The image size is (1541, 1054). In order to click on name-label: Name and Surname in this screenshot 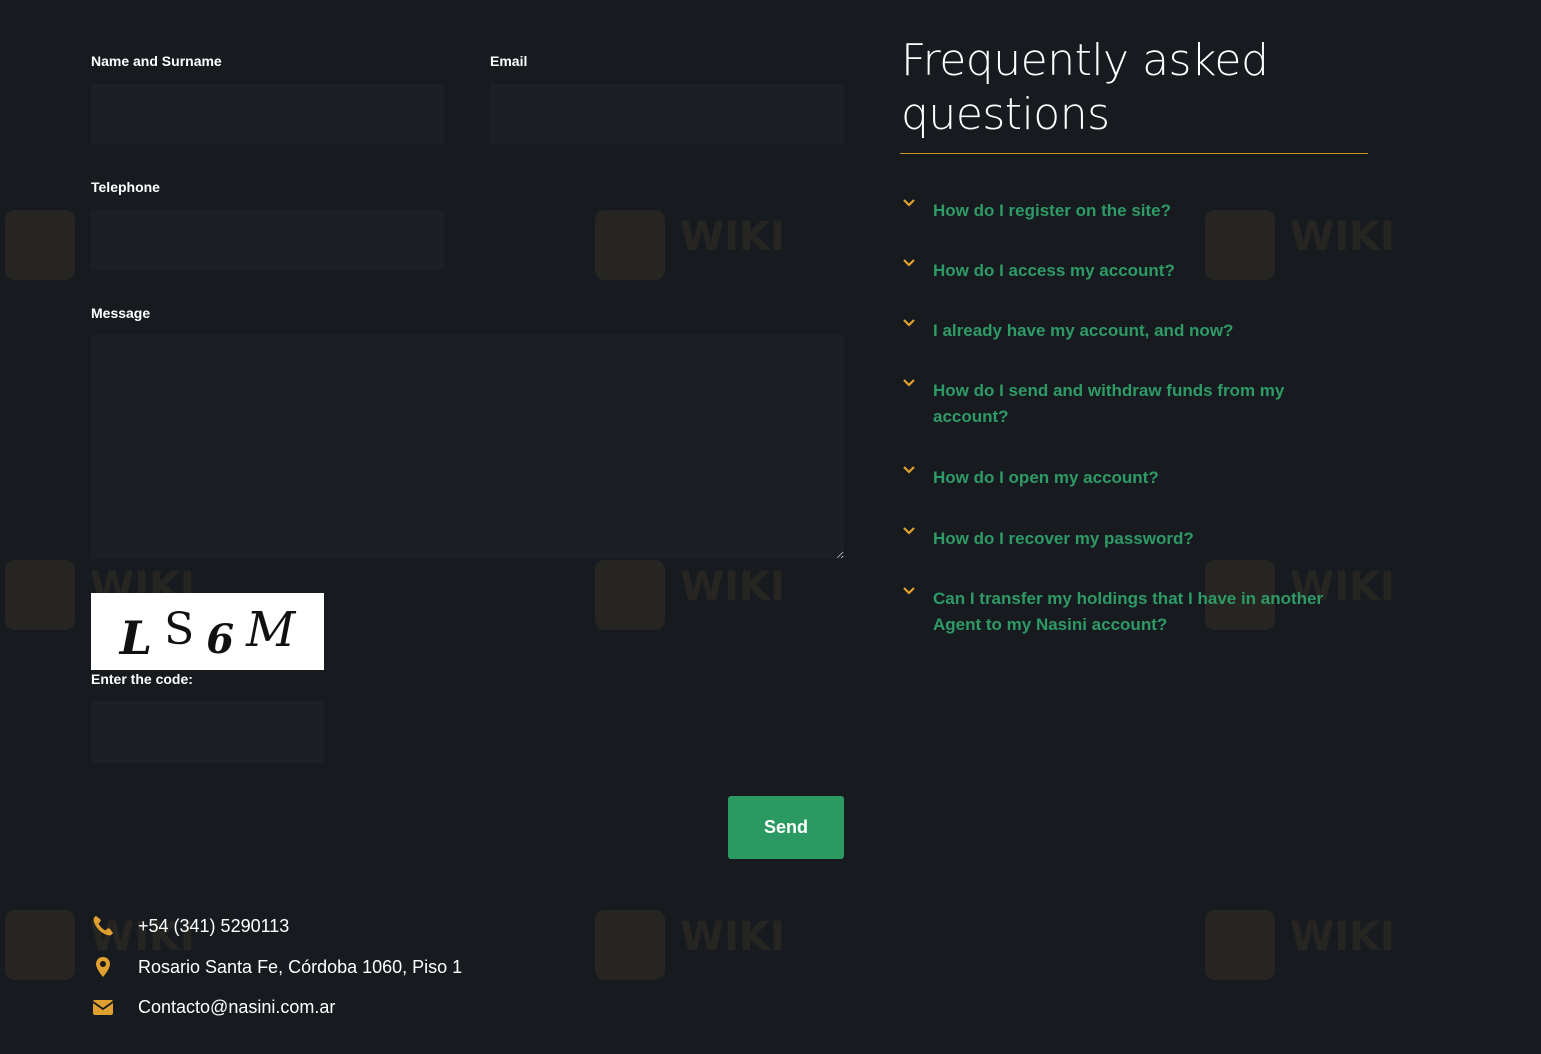, I will do `click(156, 61)`.